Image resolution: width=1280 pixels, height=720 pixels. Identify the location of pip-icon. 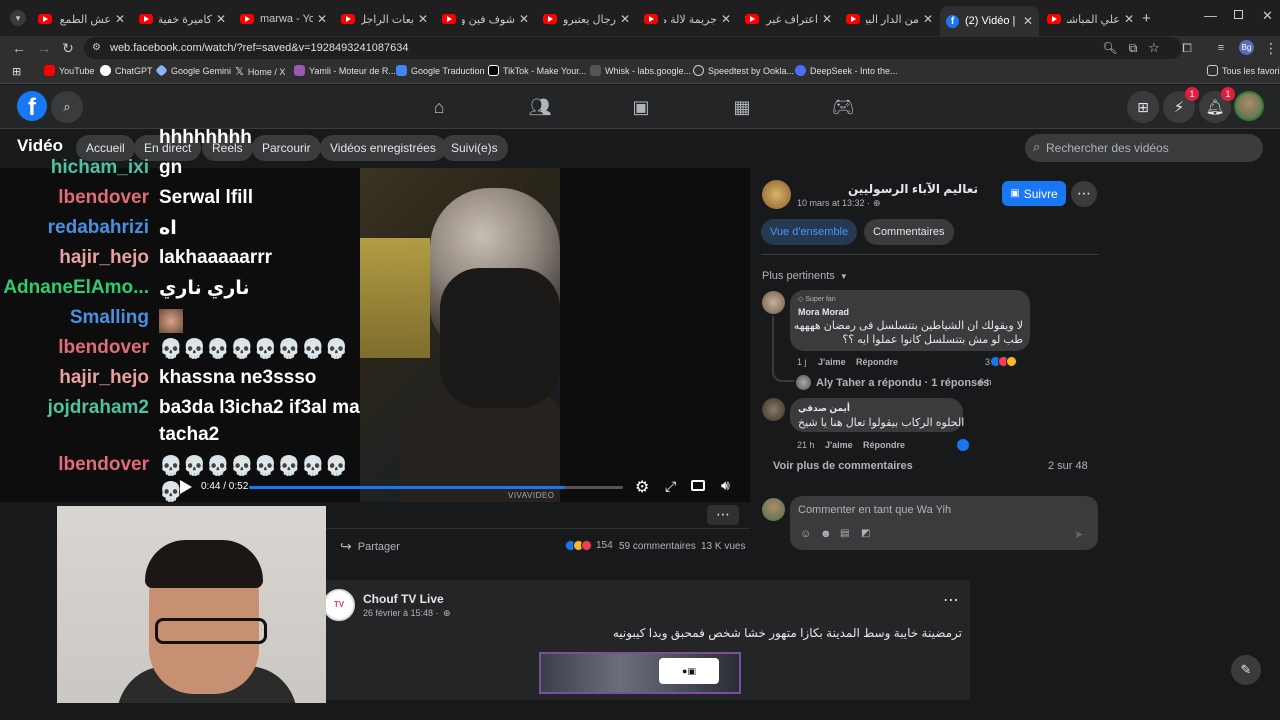
(698, 485).